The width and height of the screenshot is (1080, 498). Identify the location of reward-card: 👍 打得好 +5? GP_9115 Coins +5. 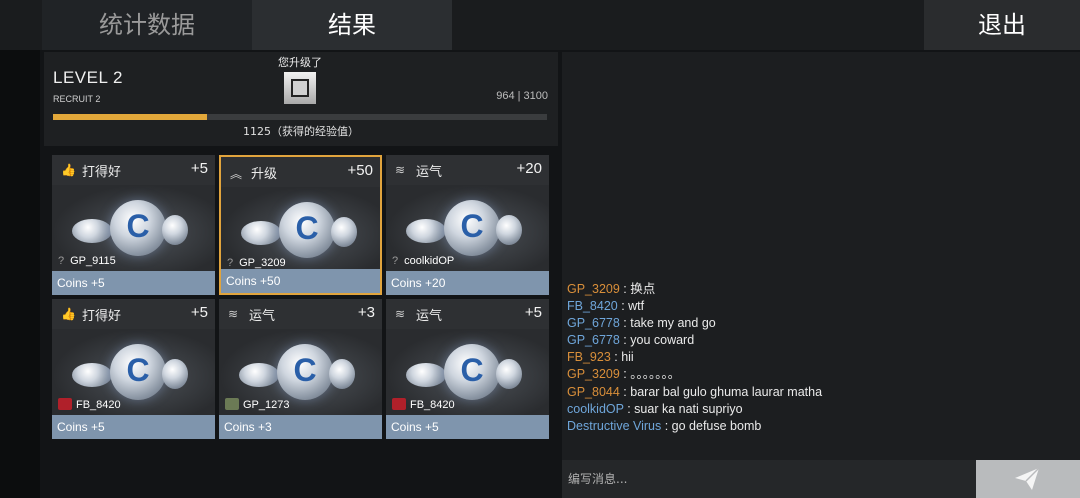
(133, 225).